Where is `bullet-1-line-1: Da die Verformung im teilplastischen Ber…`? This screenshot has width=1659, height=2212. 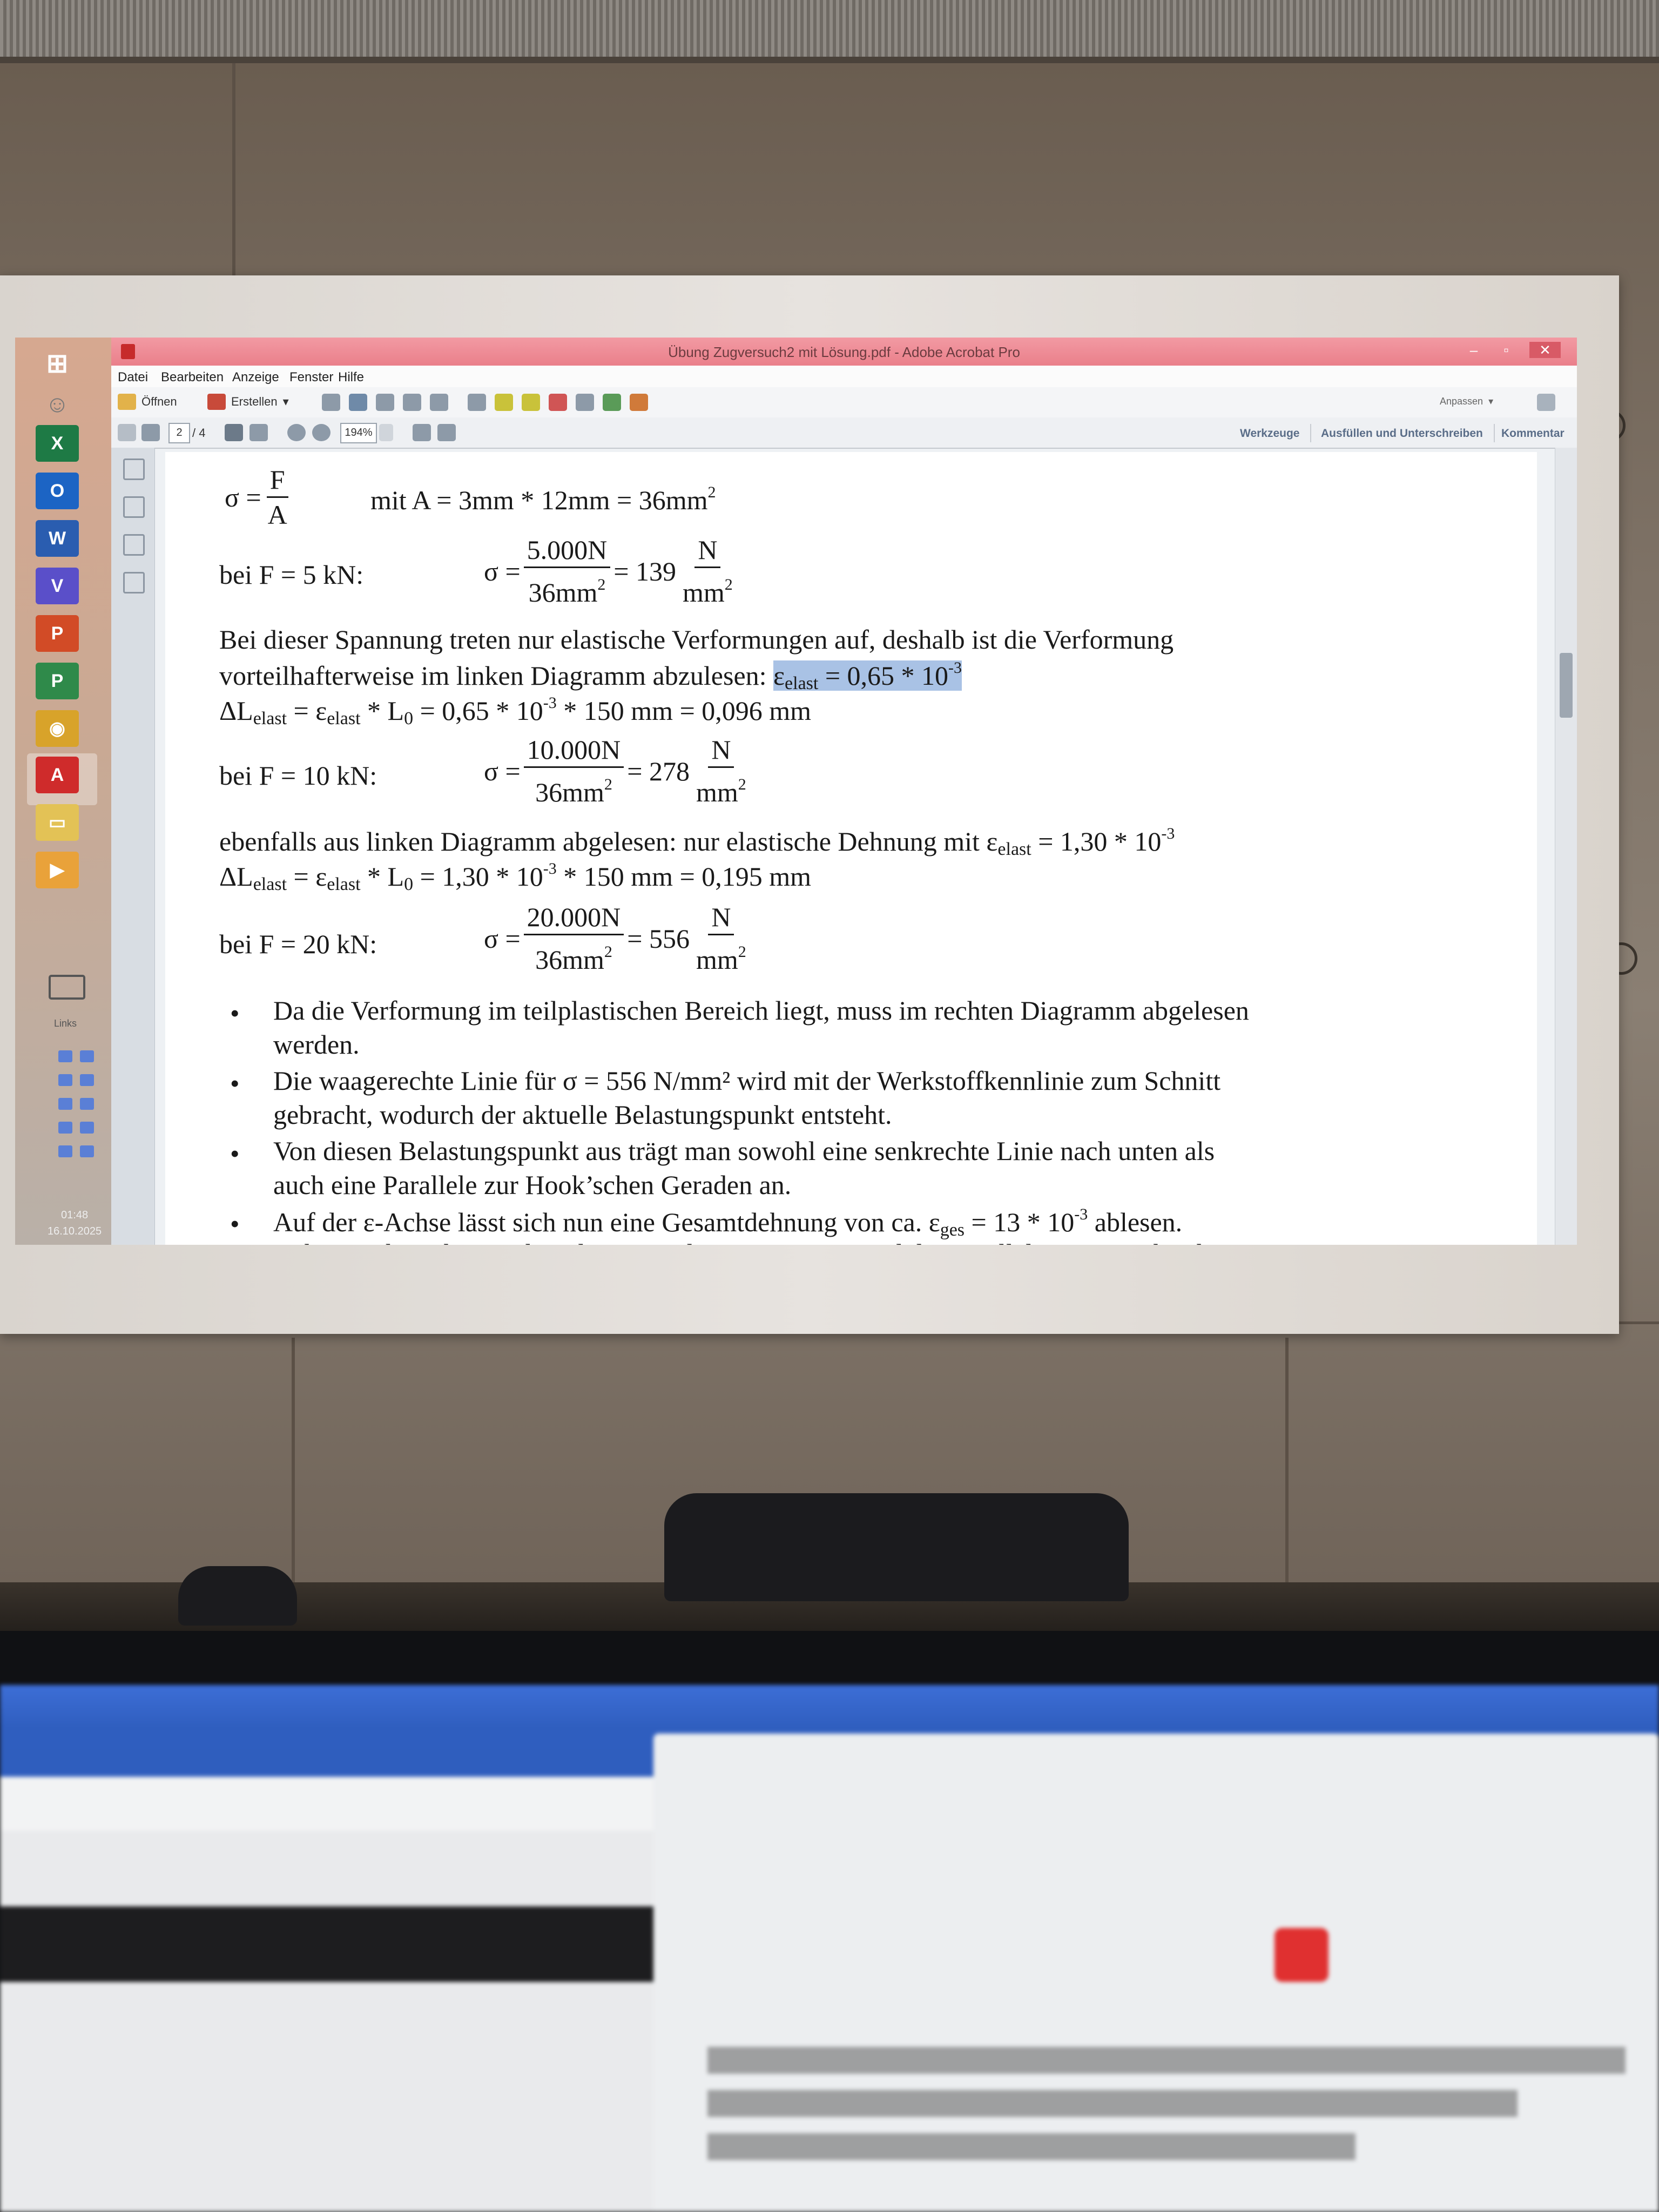
bullet-1-line-1: Da die Verformung im teilplastischen Ber… is located at coordinates (761, 1010).